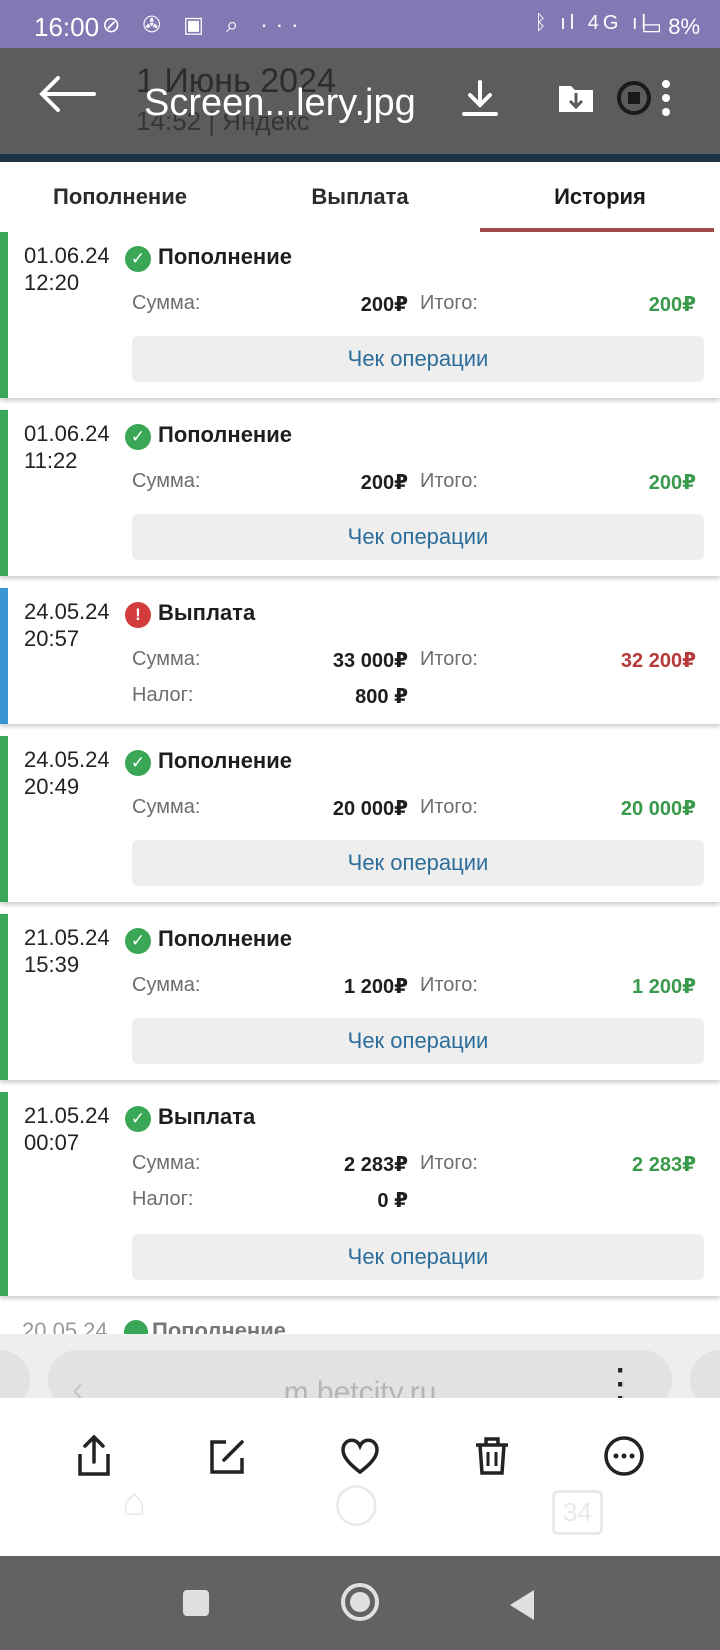 Image resolution: width=720 pixels, height=1650 pixels. Describe the element at coordinates (52, 638) in the screenshot. I see `transaction-time: 20:57` at that location.